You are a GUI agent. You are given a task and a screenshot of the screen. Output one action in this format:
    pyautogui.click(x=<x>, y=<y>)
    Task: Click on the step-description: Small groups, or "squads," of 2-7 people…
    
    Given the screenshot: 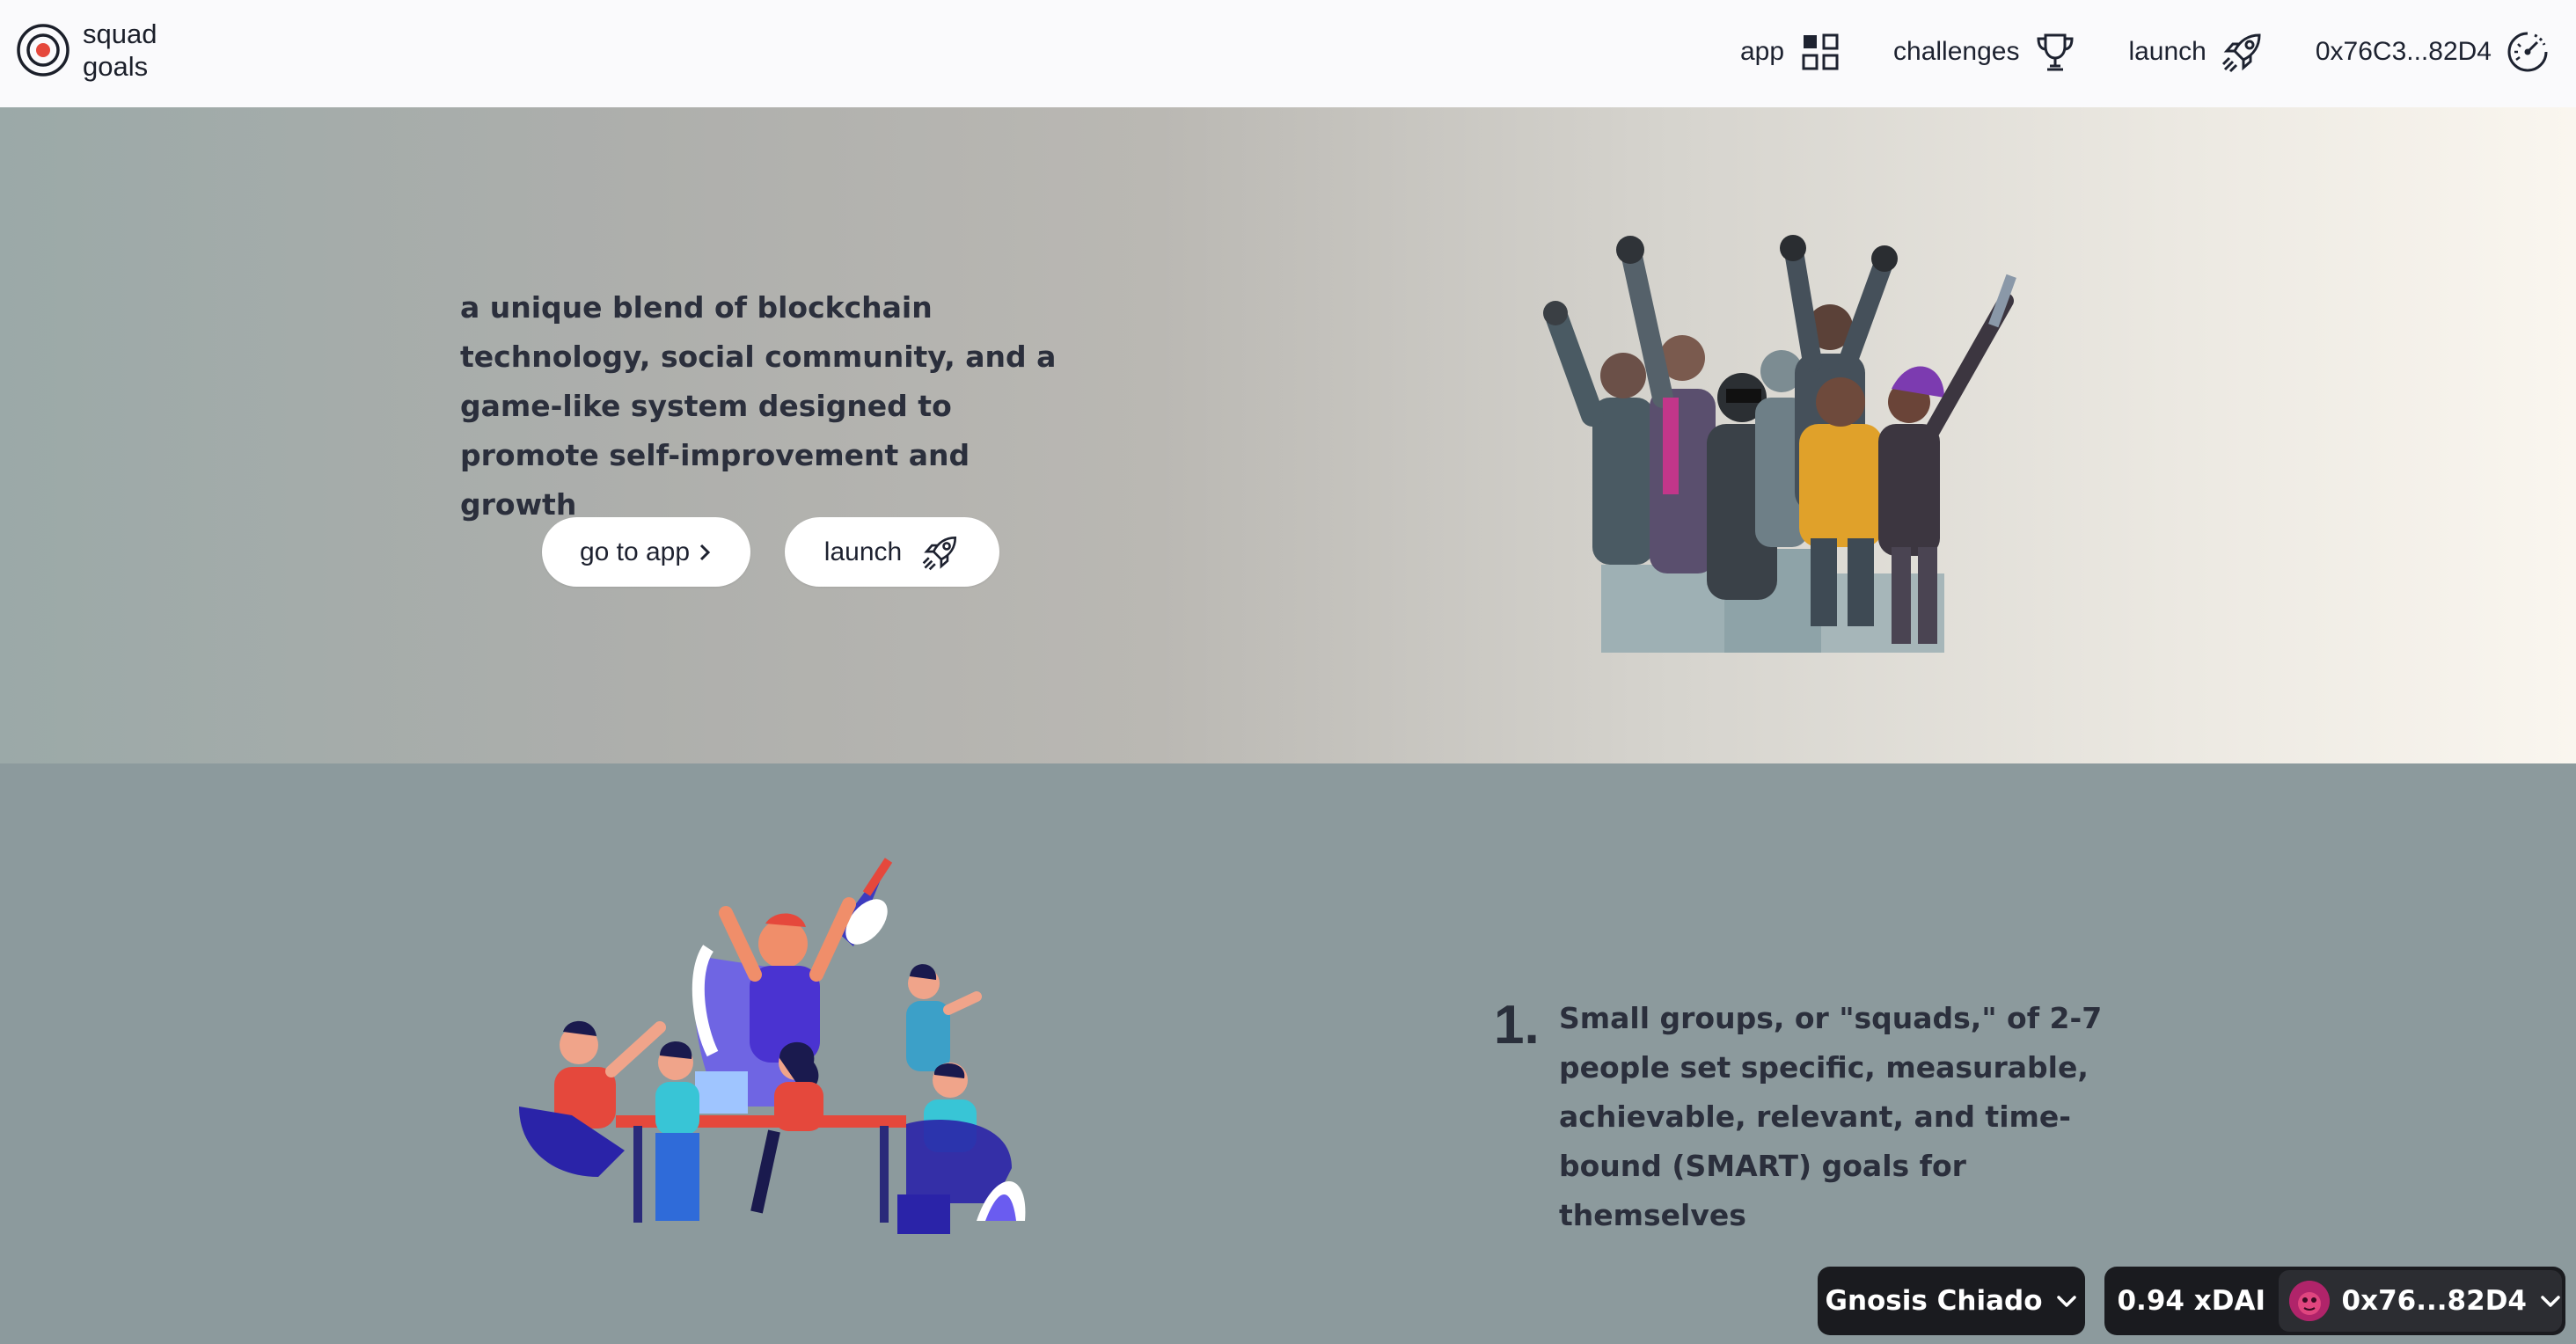 What is the action you would take?
    pyautogui.click(x=1831, y=1116)
    